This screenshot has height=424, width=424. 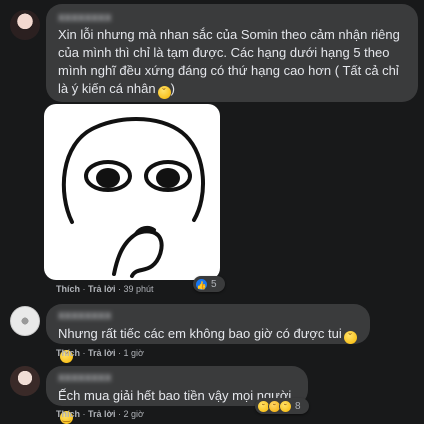 What do you see at coordinates (350, 337) in the screenshot?
I see `rofl-emoji-icon: ˘` at bounding box center [350, 337].